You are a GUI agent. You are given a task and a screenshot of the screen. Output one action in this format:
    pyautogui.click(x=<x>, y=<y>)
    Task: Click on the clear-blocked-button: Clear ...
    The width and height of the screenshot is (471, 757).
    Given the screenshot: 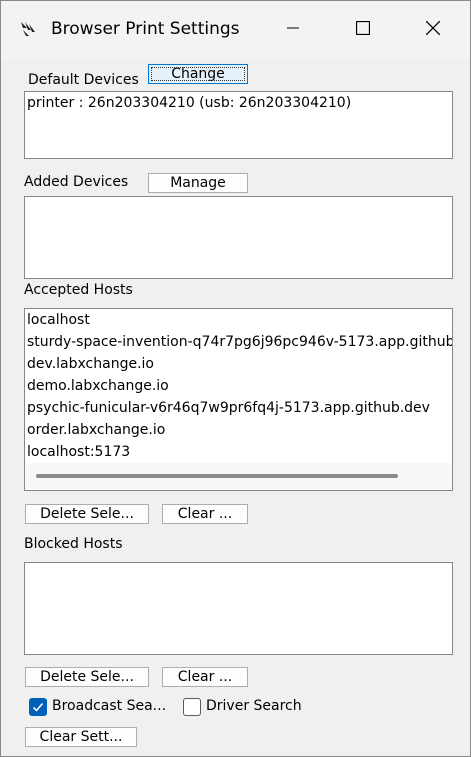 What is the action you would take?
    pyautogui.click(x=205, y=677)
    